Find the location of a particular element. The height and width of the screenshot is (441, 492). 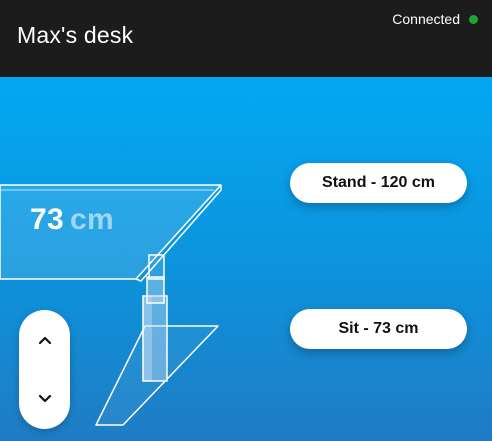

chevron-up-icon is located at coordinates (44, 340).